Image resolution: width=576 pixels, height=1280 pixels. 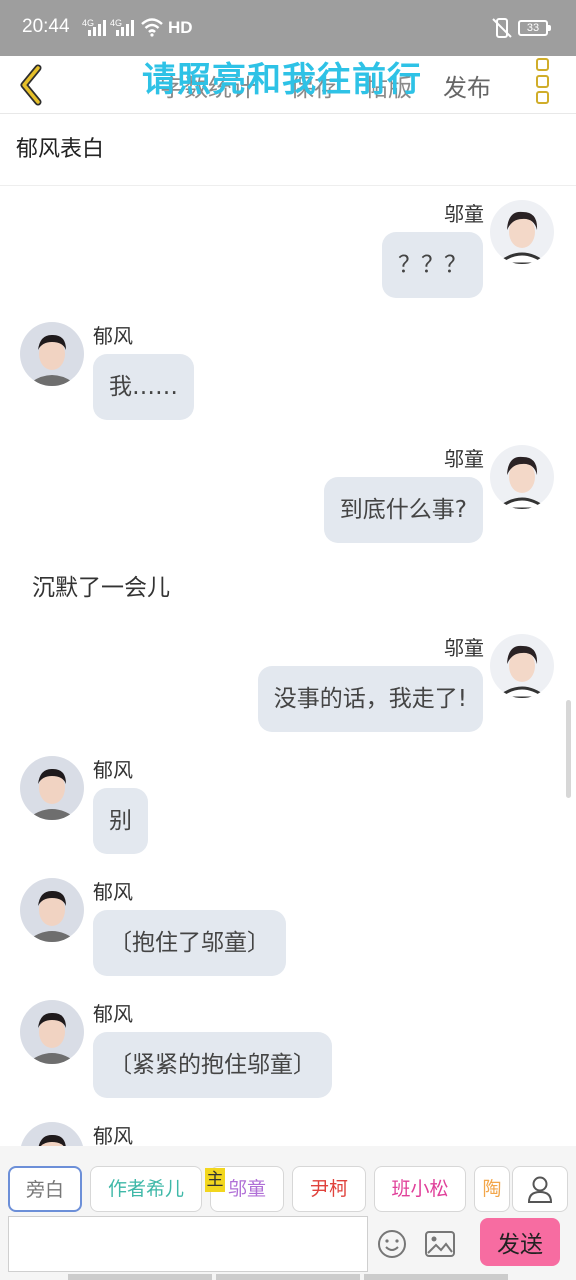 I want to click on character-chip-tao: 陶, so click(x=492, y=1189).